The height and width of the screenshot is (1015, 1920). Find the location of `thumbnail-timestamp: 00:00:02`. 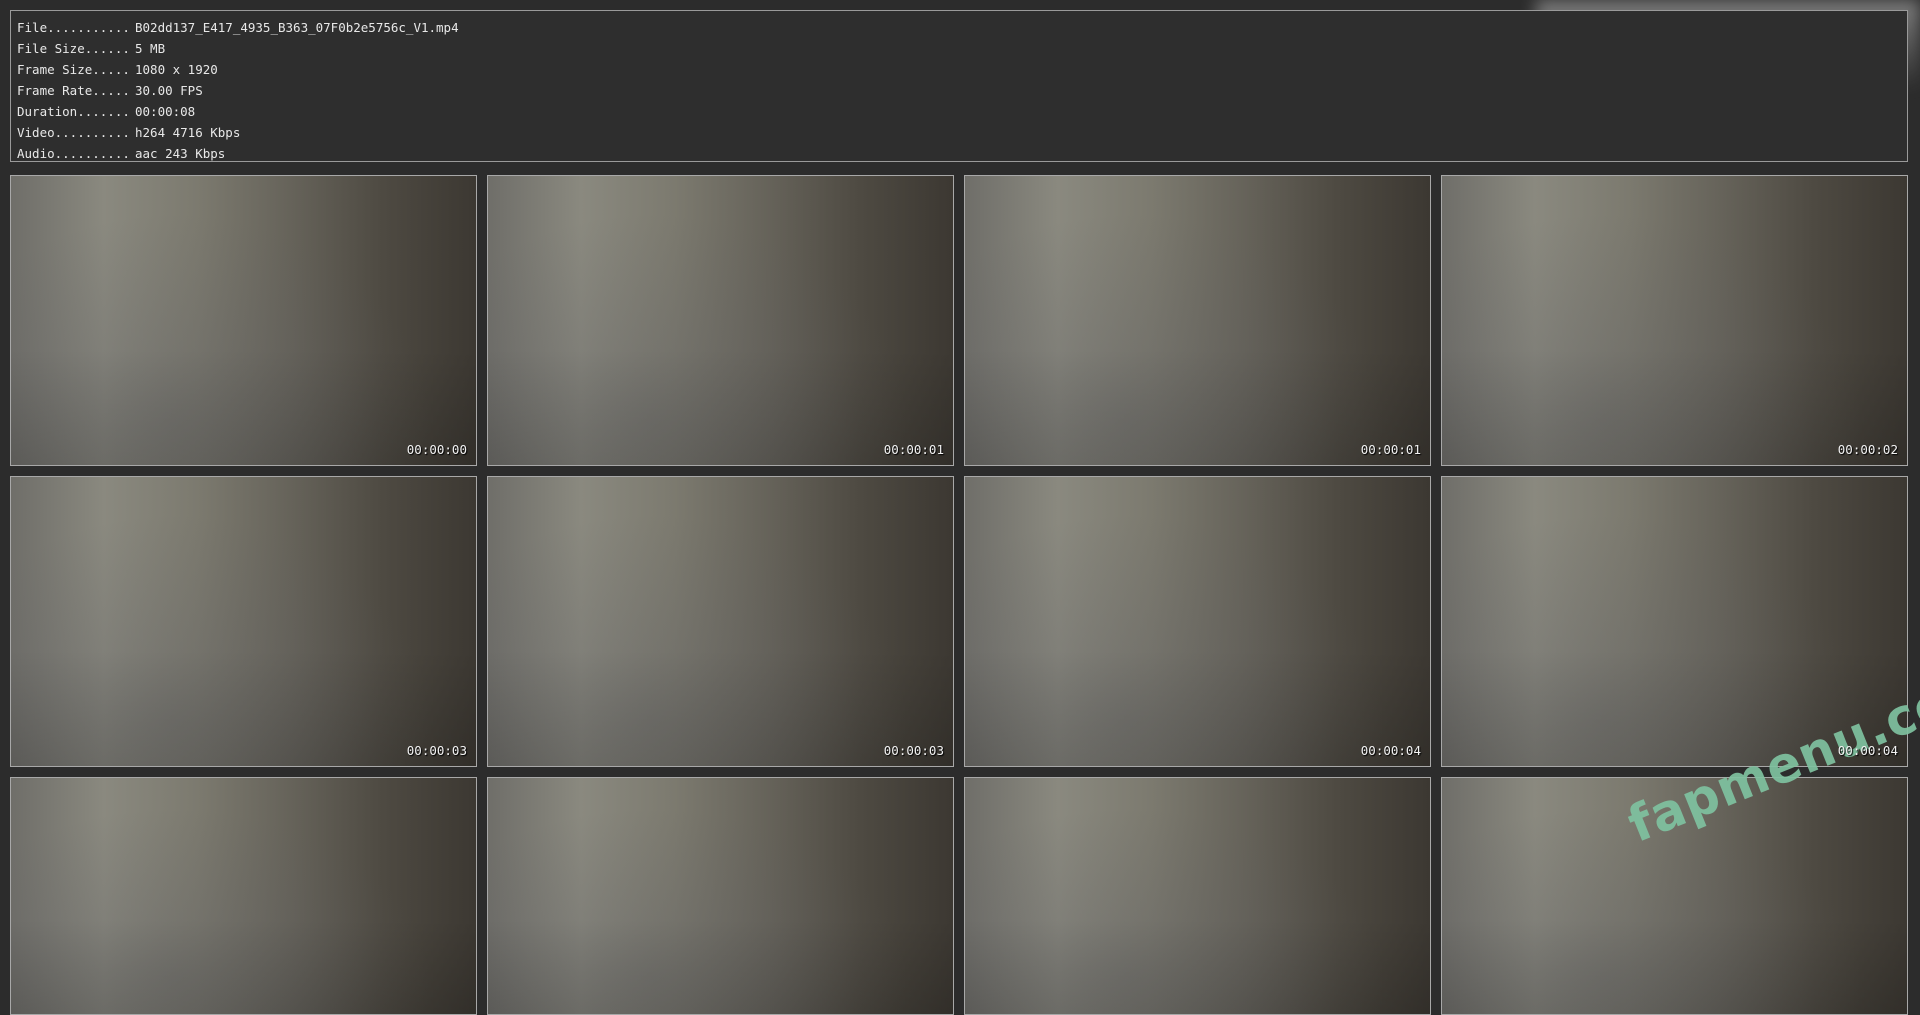

thumbnail-timestamp: 00:00:02 is located at coordinates (1867, 449).